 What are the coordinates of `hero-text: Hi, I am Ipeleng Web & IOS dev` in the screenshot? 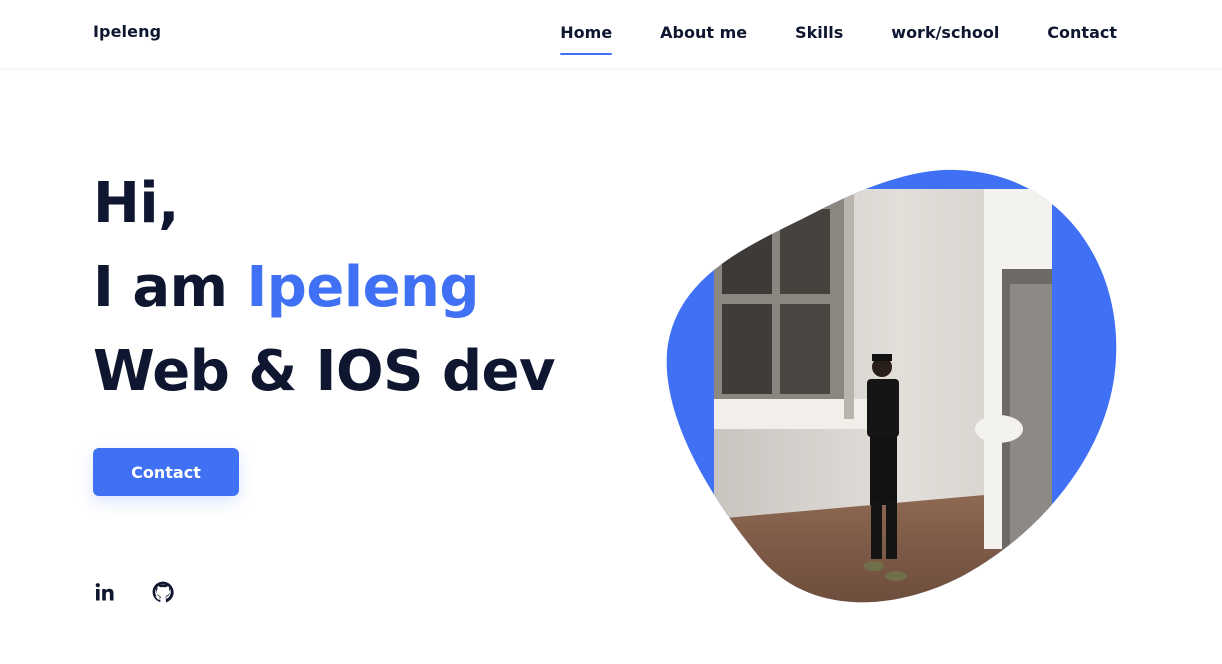 It's located at (324, 288).